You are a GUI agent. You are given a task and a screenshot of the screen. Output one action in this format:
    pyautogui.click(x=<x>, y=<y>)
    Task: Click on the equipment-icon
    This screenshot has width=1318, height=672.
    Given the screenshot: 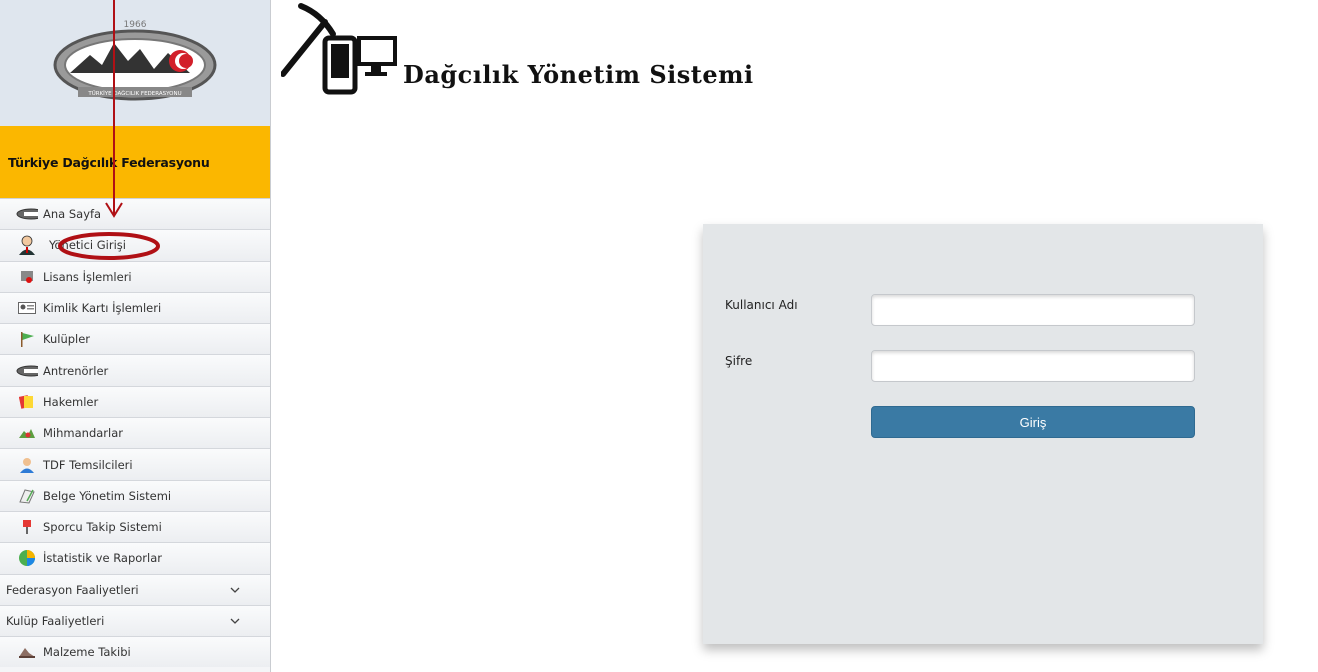 What is the action you would take?
    pyautogui.click(x=27, y=652)
    